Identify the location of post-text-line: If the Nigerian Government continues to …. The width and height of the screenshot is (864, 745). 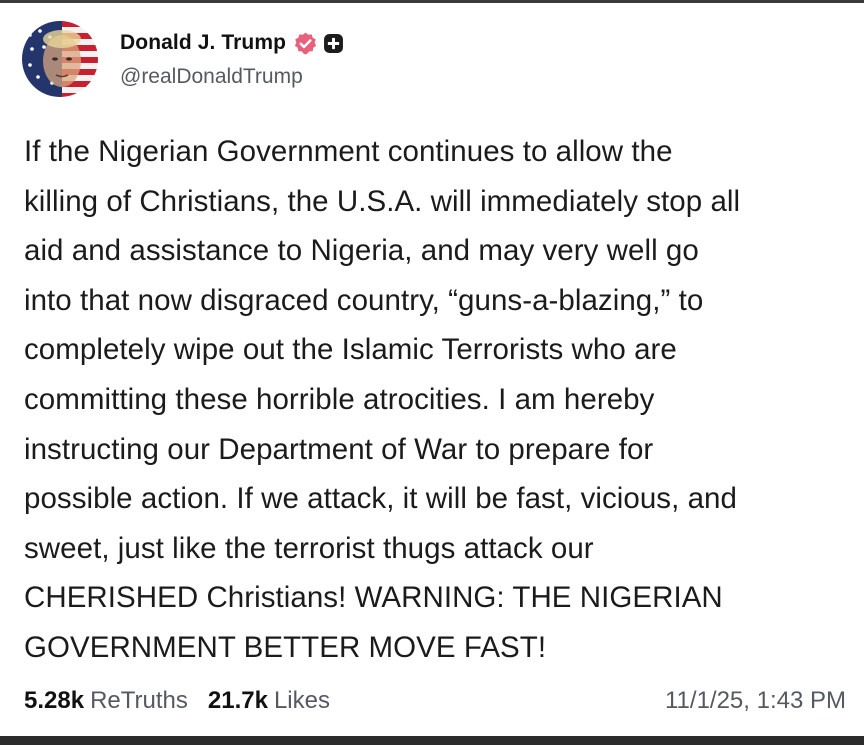
(348, 151).